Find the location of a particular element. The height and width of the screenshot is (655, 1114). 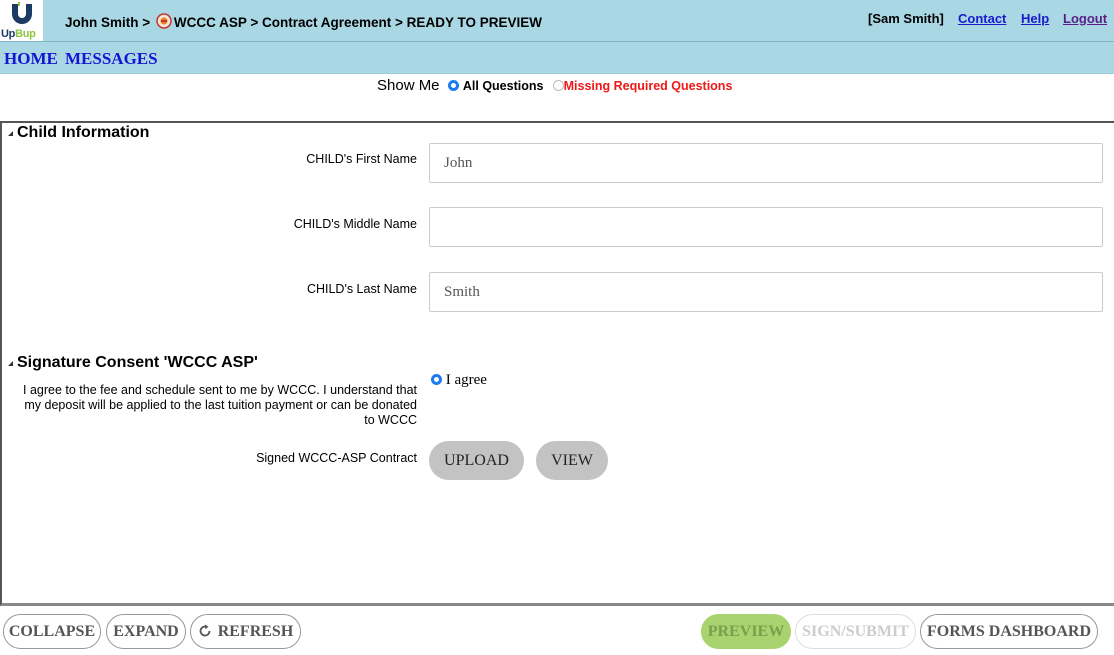

upload-button: UPLOAD is located at coordinates (476, 460).